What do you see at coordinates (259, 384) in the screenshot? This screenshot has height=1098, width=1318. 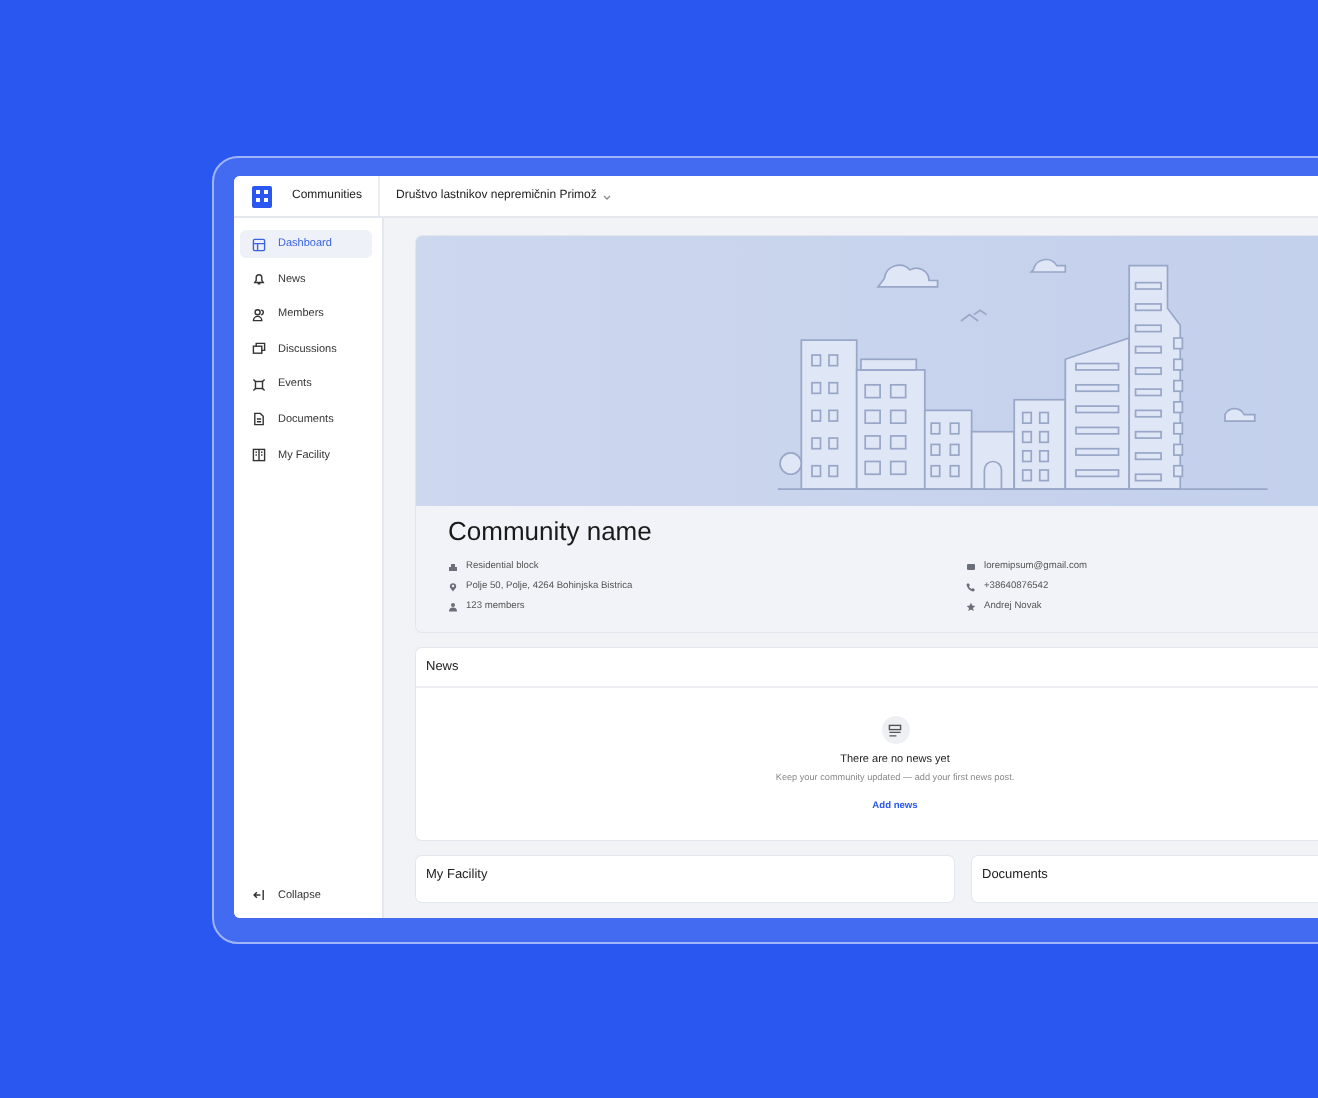 I see `frame-icon` at bounding box center [259, 384].